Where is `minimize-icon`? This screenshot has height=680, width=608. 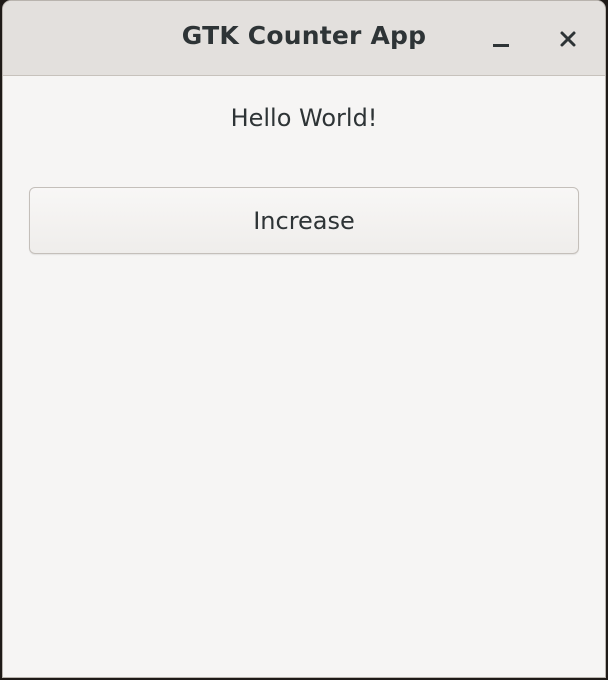 minimize-icon is located at coordinates (501, 45).